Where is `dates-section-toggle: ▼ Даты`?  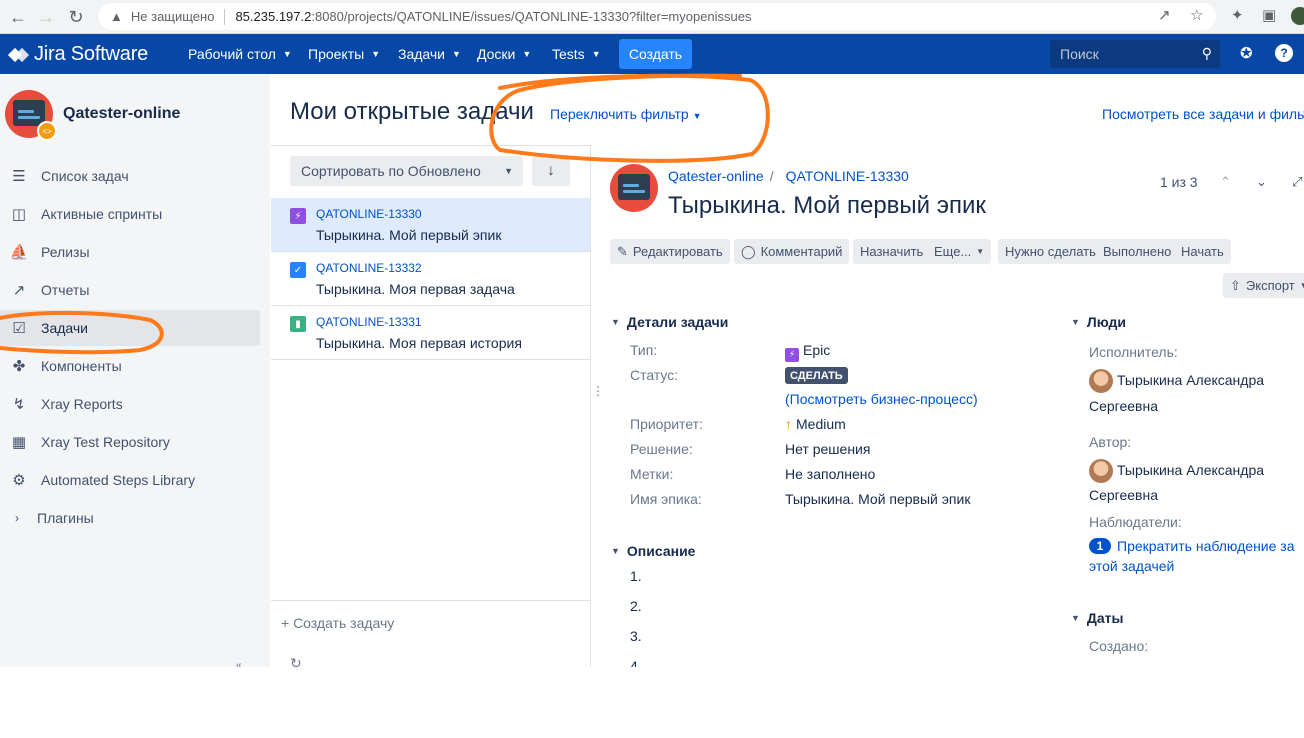 dates-section-toggle: ▼ Даты is located at coordinates (1097, 618).